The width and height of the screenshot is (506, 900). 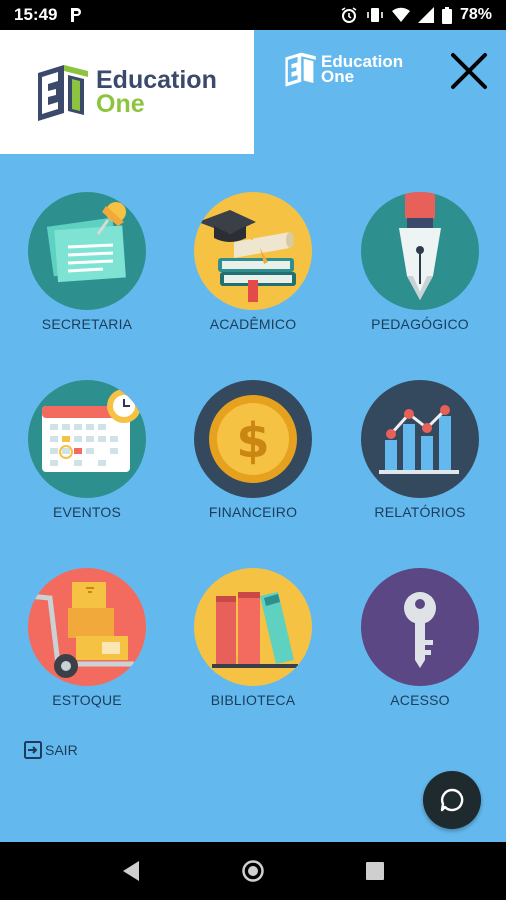 I want to click on recents-button, so click(x=375, y=871).